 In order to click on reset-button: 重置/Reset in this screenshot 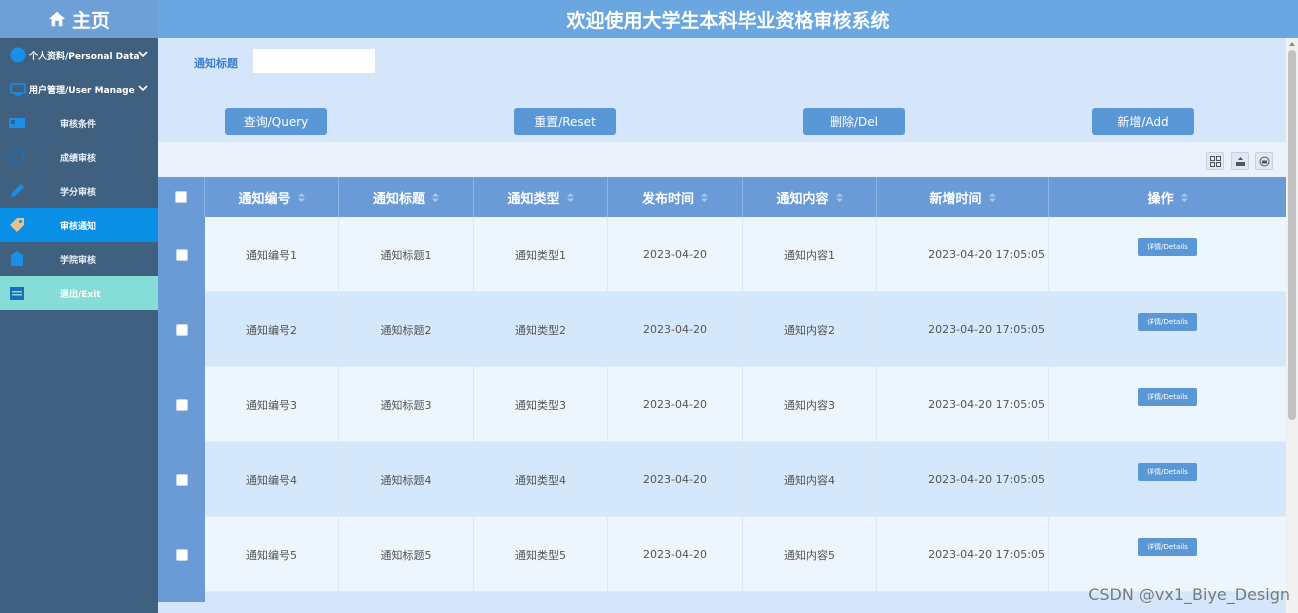, I will do `click(565, 121)`.